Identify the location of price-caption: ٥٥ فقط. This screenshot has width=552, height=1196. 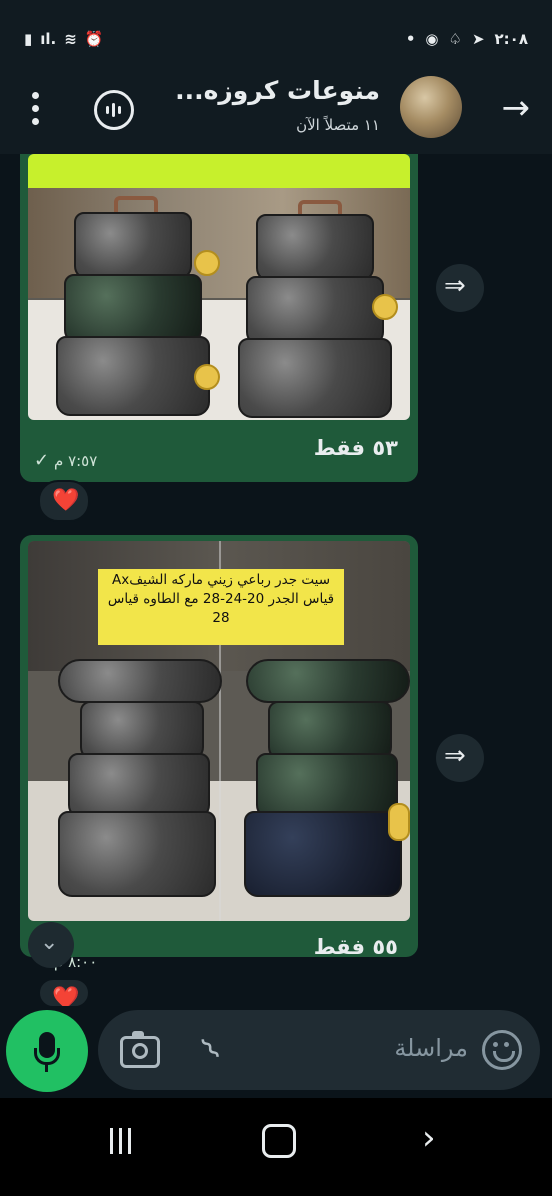
(355, 947).